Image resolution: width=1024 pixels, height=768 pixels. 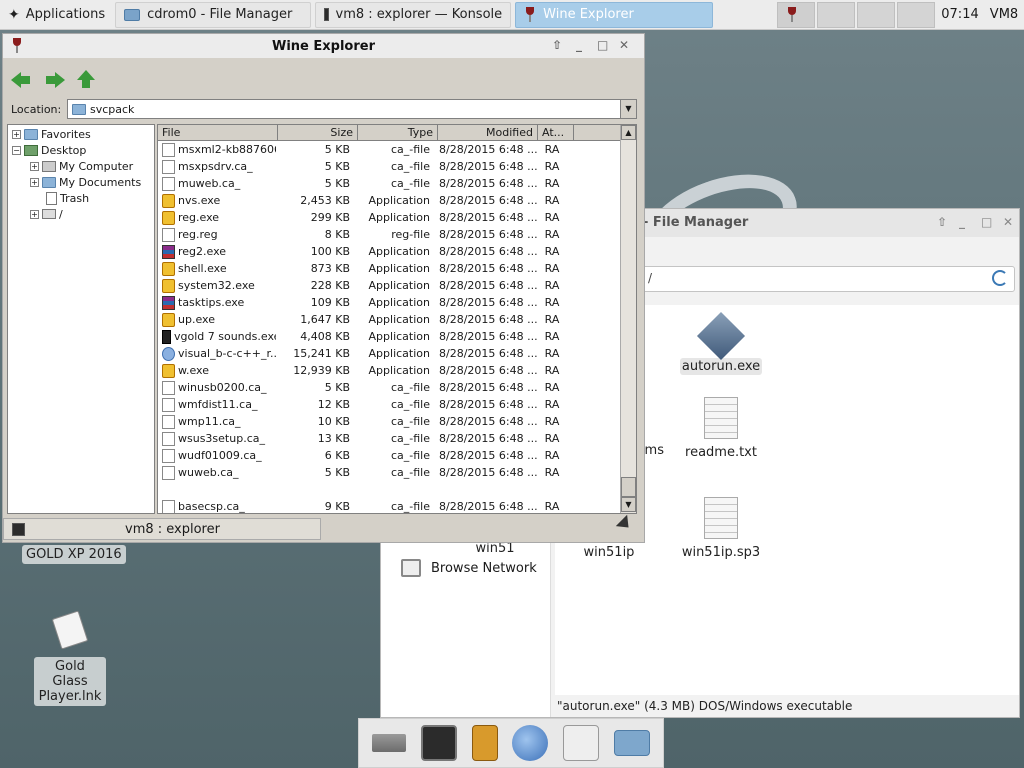 I want to click on wine-explorer-titlebar: Wine Explorer ⇧ _ □ ✕, so click(x=323, y=46).